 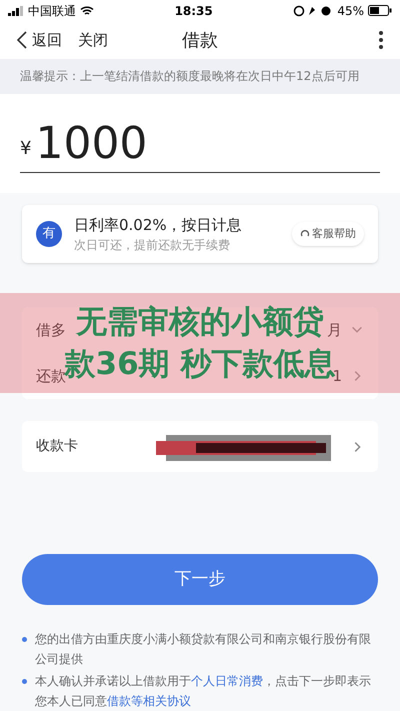 What do you see at coordinates (152, 245) in the screenshot?
I see `rate-subtitle: 次日可还，提前还款无手续费` at bounding box center [152, 245].